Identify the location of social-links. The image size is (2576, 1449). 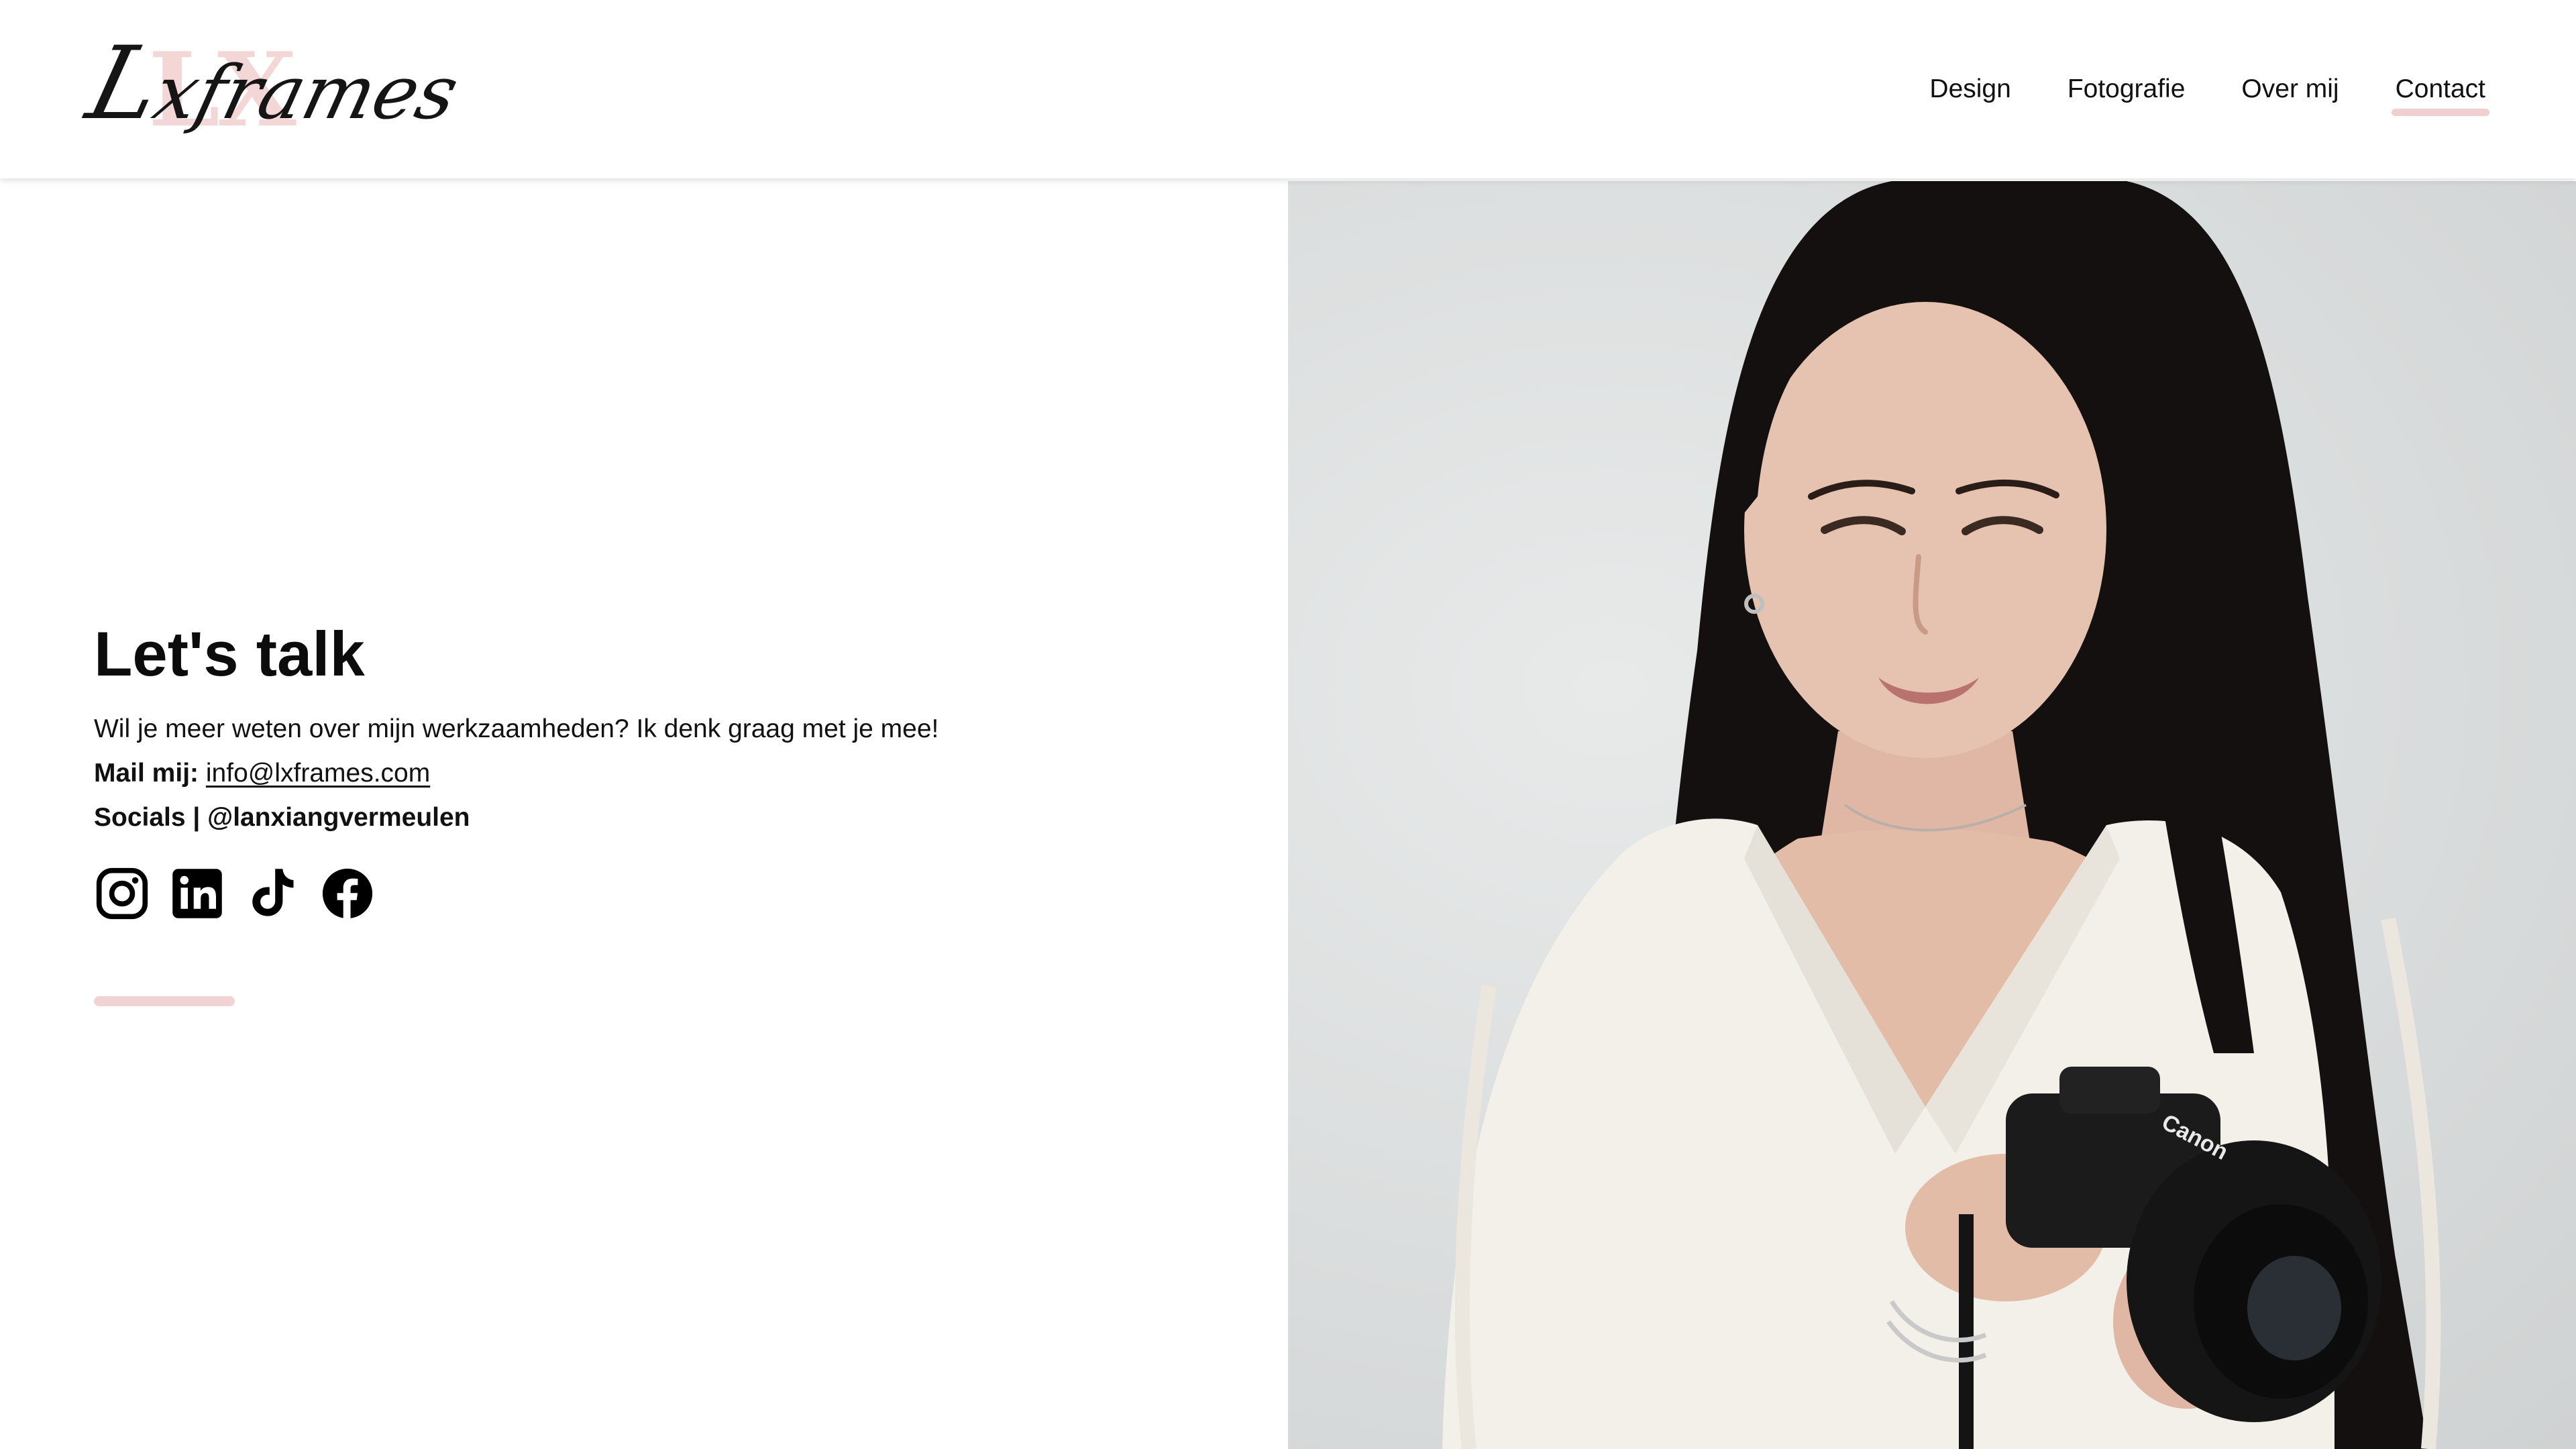
(664, 893).